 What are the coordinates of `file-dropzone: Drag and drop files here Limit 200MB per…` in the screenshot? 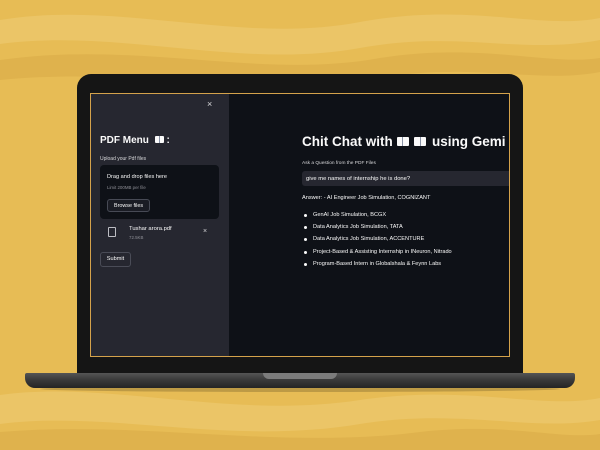 It's located at (159, 192).